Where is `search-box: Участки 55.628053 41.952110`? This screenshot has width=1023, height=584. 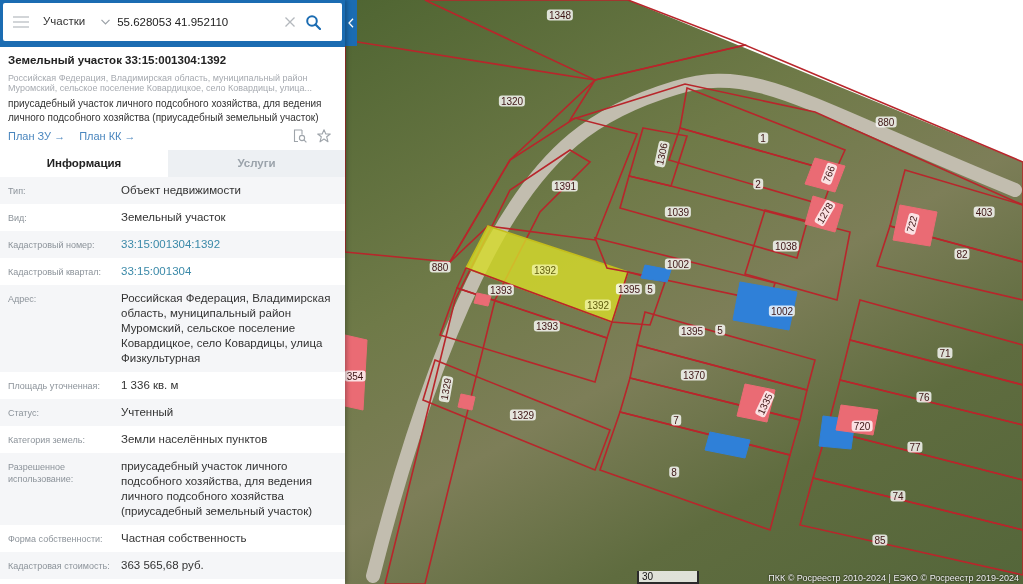 search-box: Участки 55.628053 41.952110 is located at coordinates (172, 22).